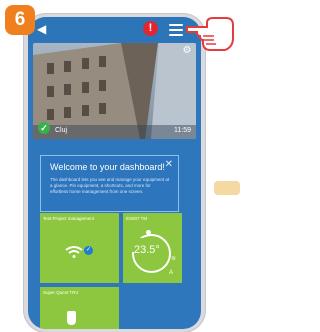 This screenshot has width=320, height=332. What do you see at coordinates (69, 218) in the screenshot?
I see `tile-label: Test Project management` at bounding box center [69, 218].